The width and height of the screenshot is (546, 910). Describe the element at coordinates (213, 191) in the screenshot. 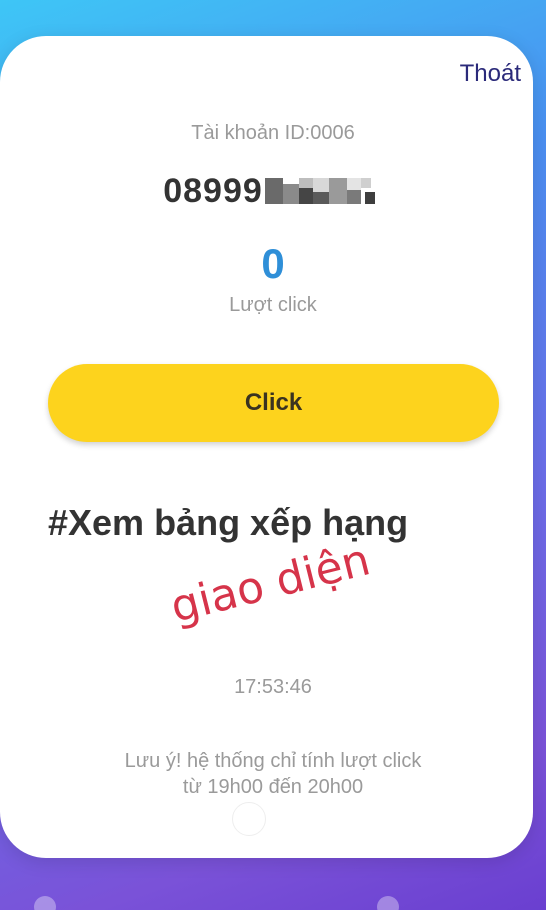

I see `phone-prefix: 08999` at that location.